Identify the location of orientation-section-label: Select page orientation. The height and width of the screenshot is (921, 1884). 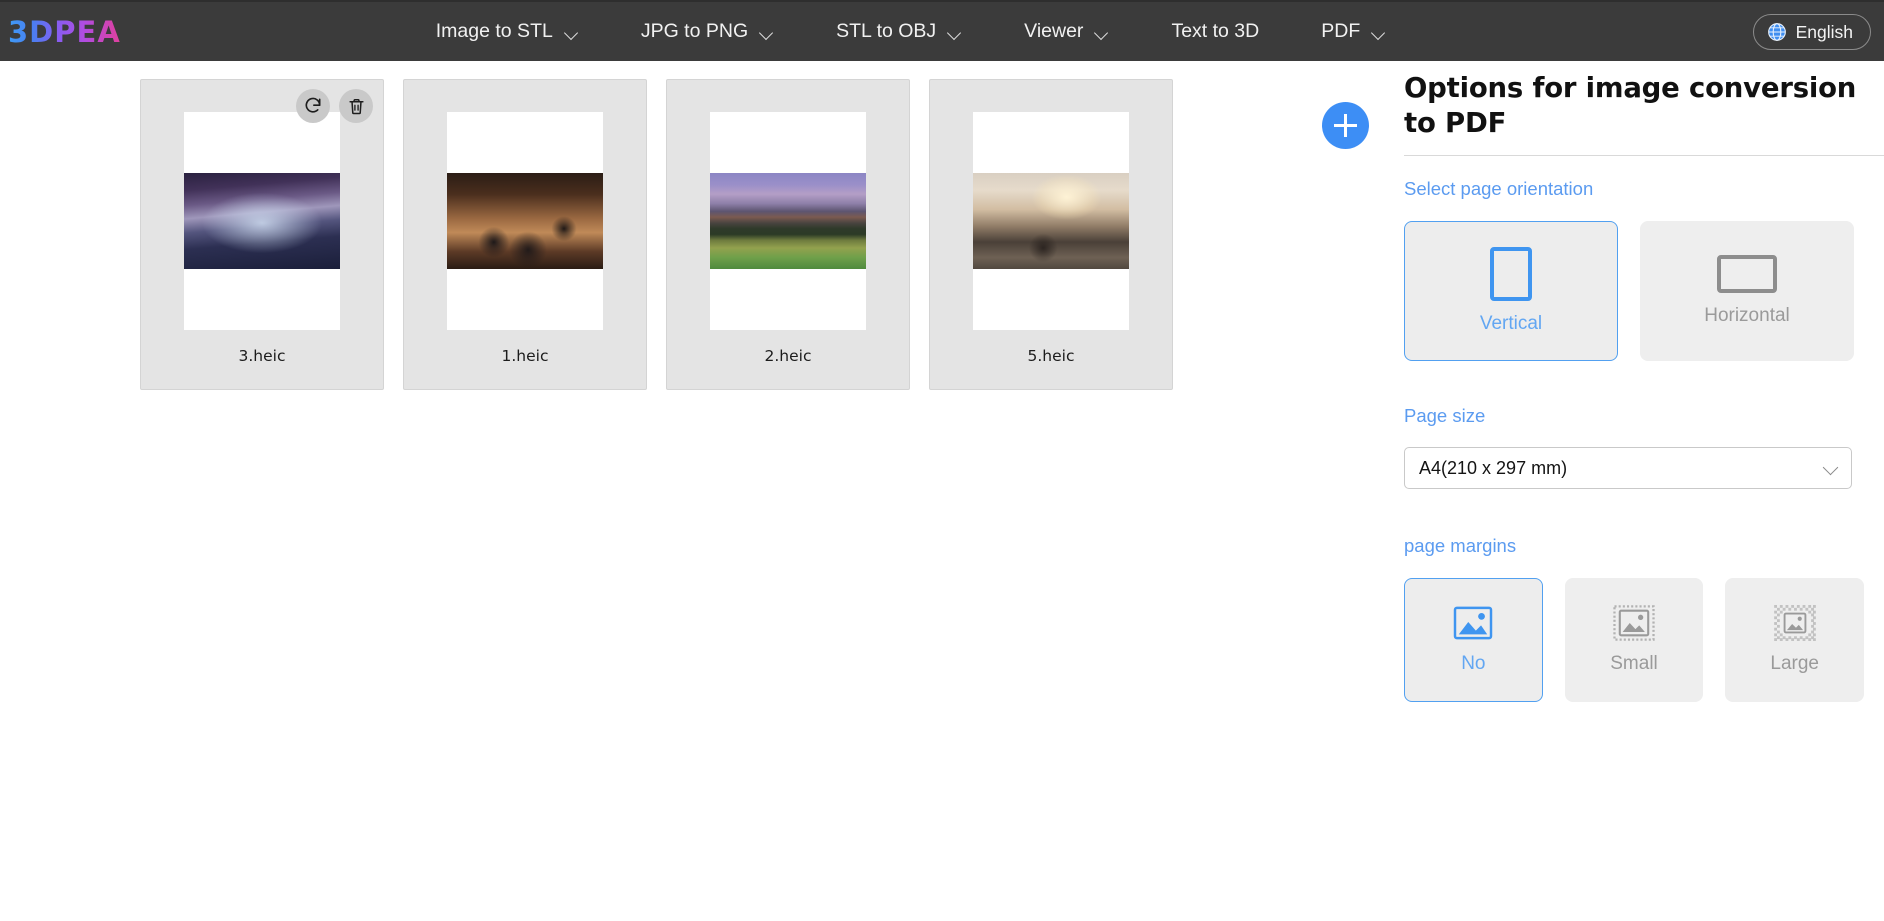
(1499, 189).